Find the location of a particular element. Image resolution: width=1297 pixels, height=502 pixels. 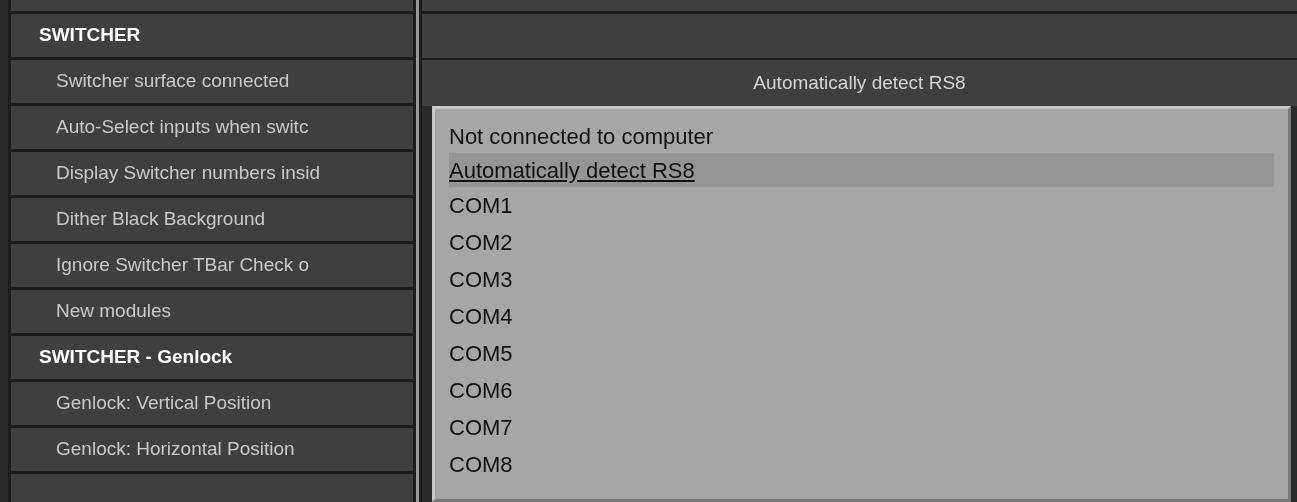

section-header: SWITCHER - Genlock is located at coordinates (136, 357).